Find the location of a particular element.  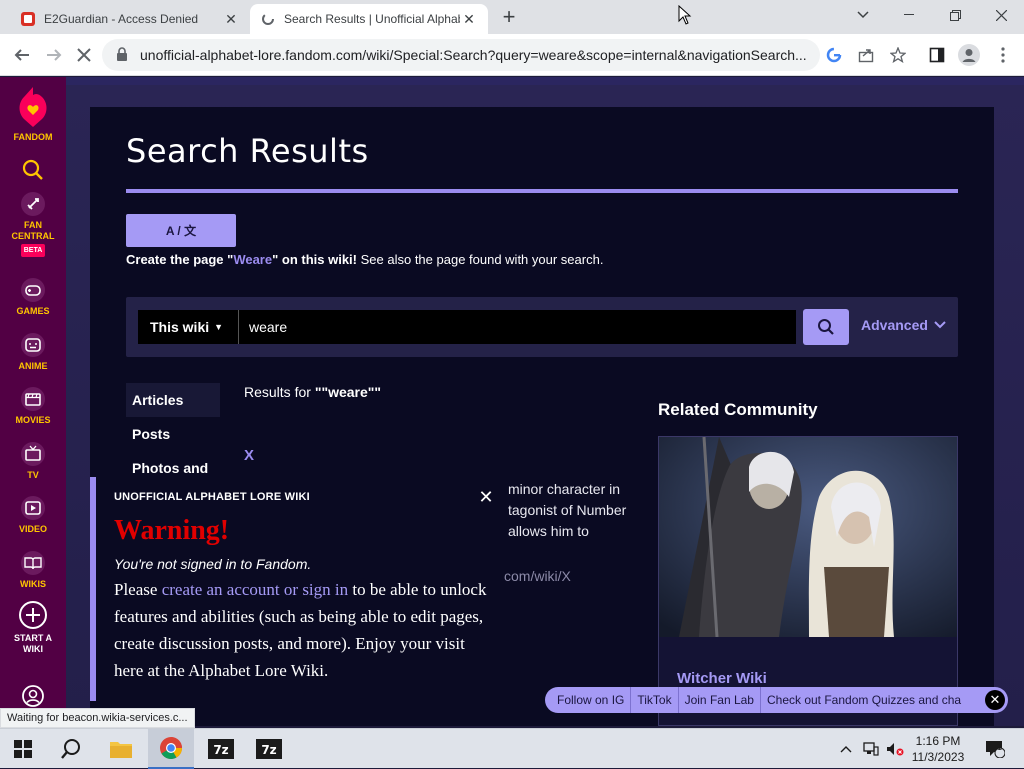

loading-spinner-icon is located at coordinates (268, 19).